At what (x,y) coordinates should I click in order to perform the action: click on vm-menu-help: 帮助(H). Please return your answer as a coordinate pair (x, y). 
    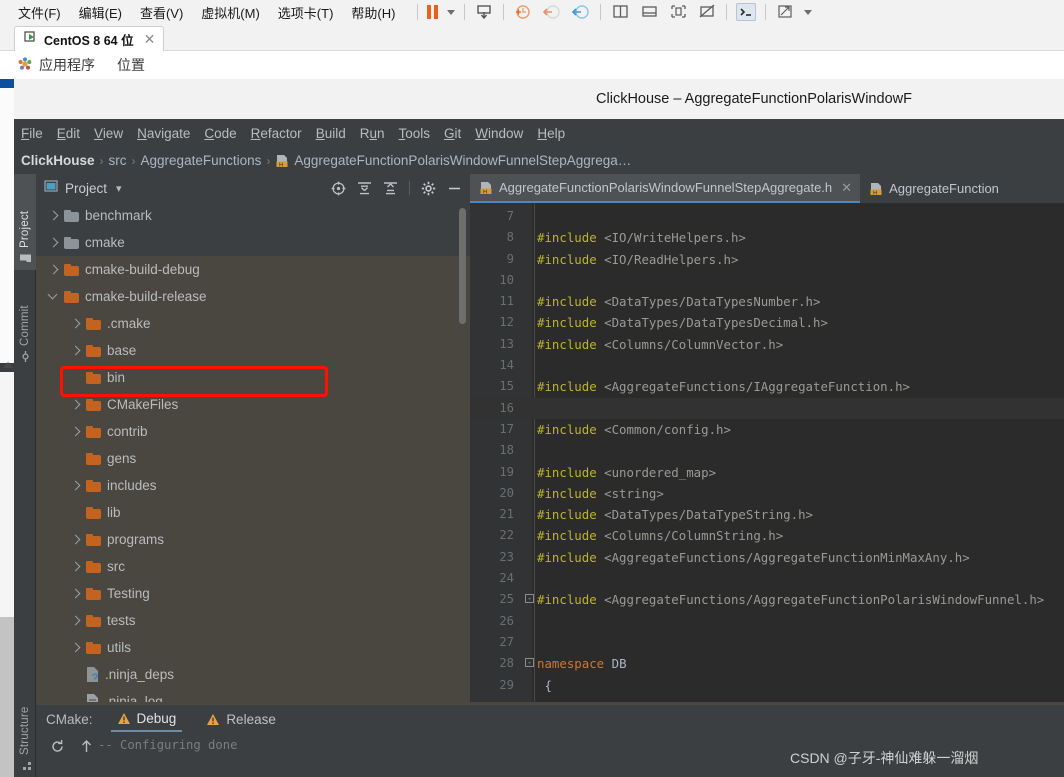
    Looking at the image, I should click on (373, 12).